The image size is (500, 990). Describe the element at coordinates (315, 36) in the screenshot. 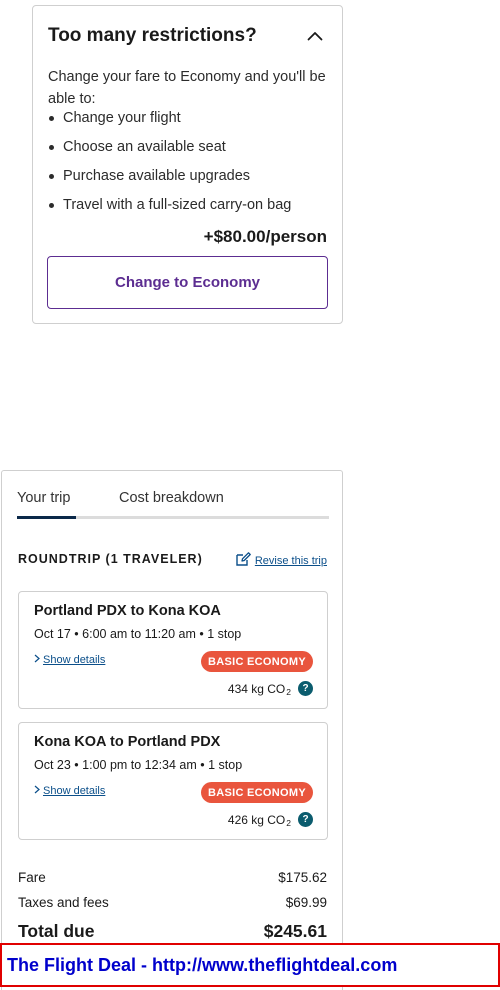

I see `chevron-up-icon` at that location.